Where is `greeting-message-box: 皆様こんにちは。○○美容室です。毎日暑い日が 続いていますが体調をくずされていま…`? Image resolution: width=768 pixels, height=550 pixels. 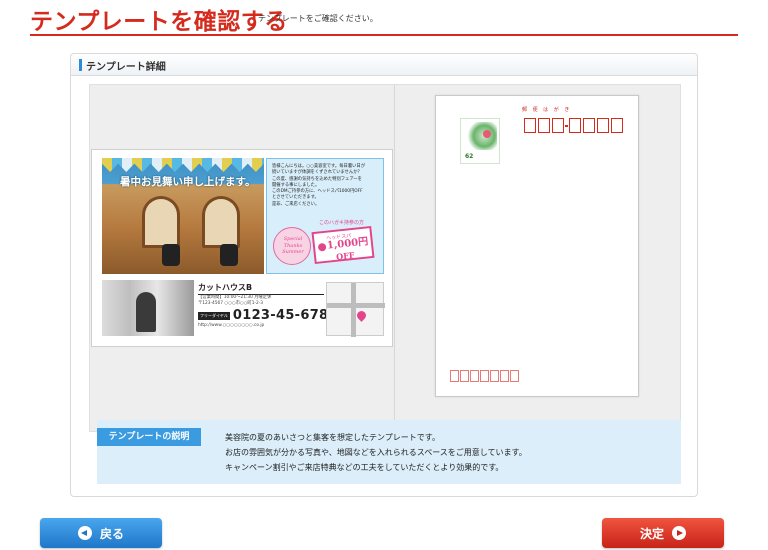
greeting-message-box: 皆様こんにちは。○○美容室です。毎日暑い日が 続いていますが体調をくずされていま… is located at coordinates (325, 216).